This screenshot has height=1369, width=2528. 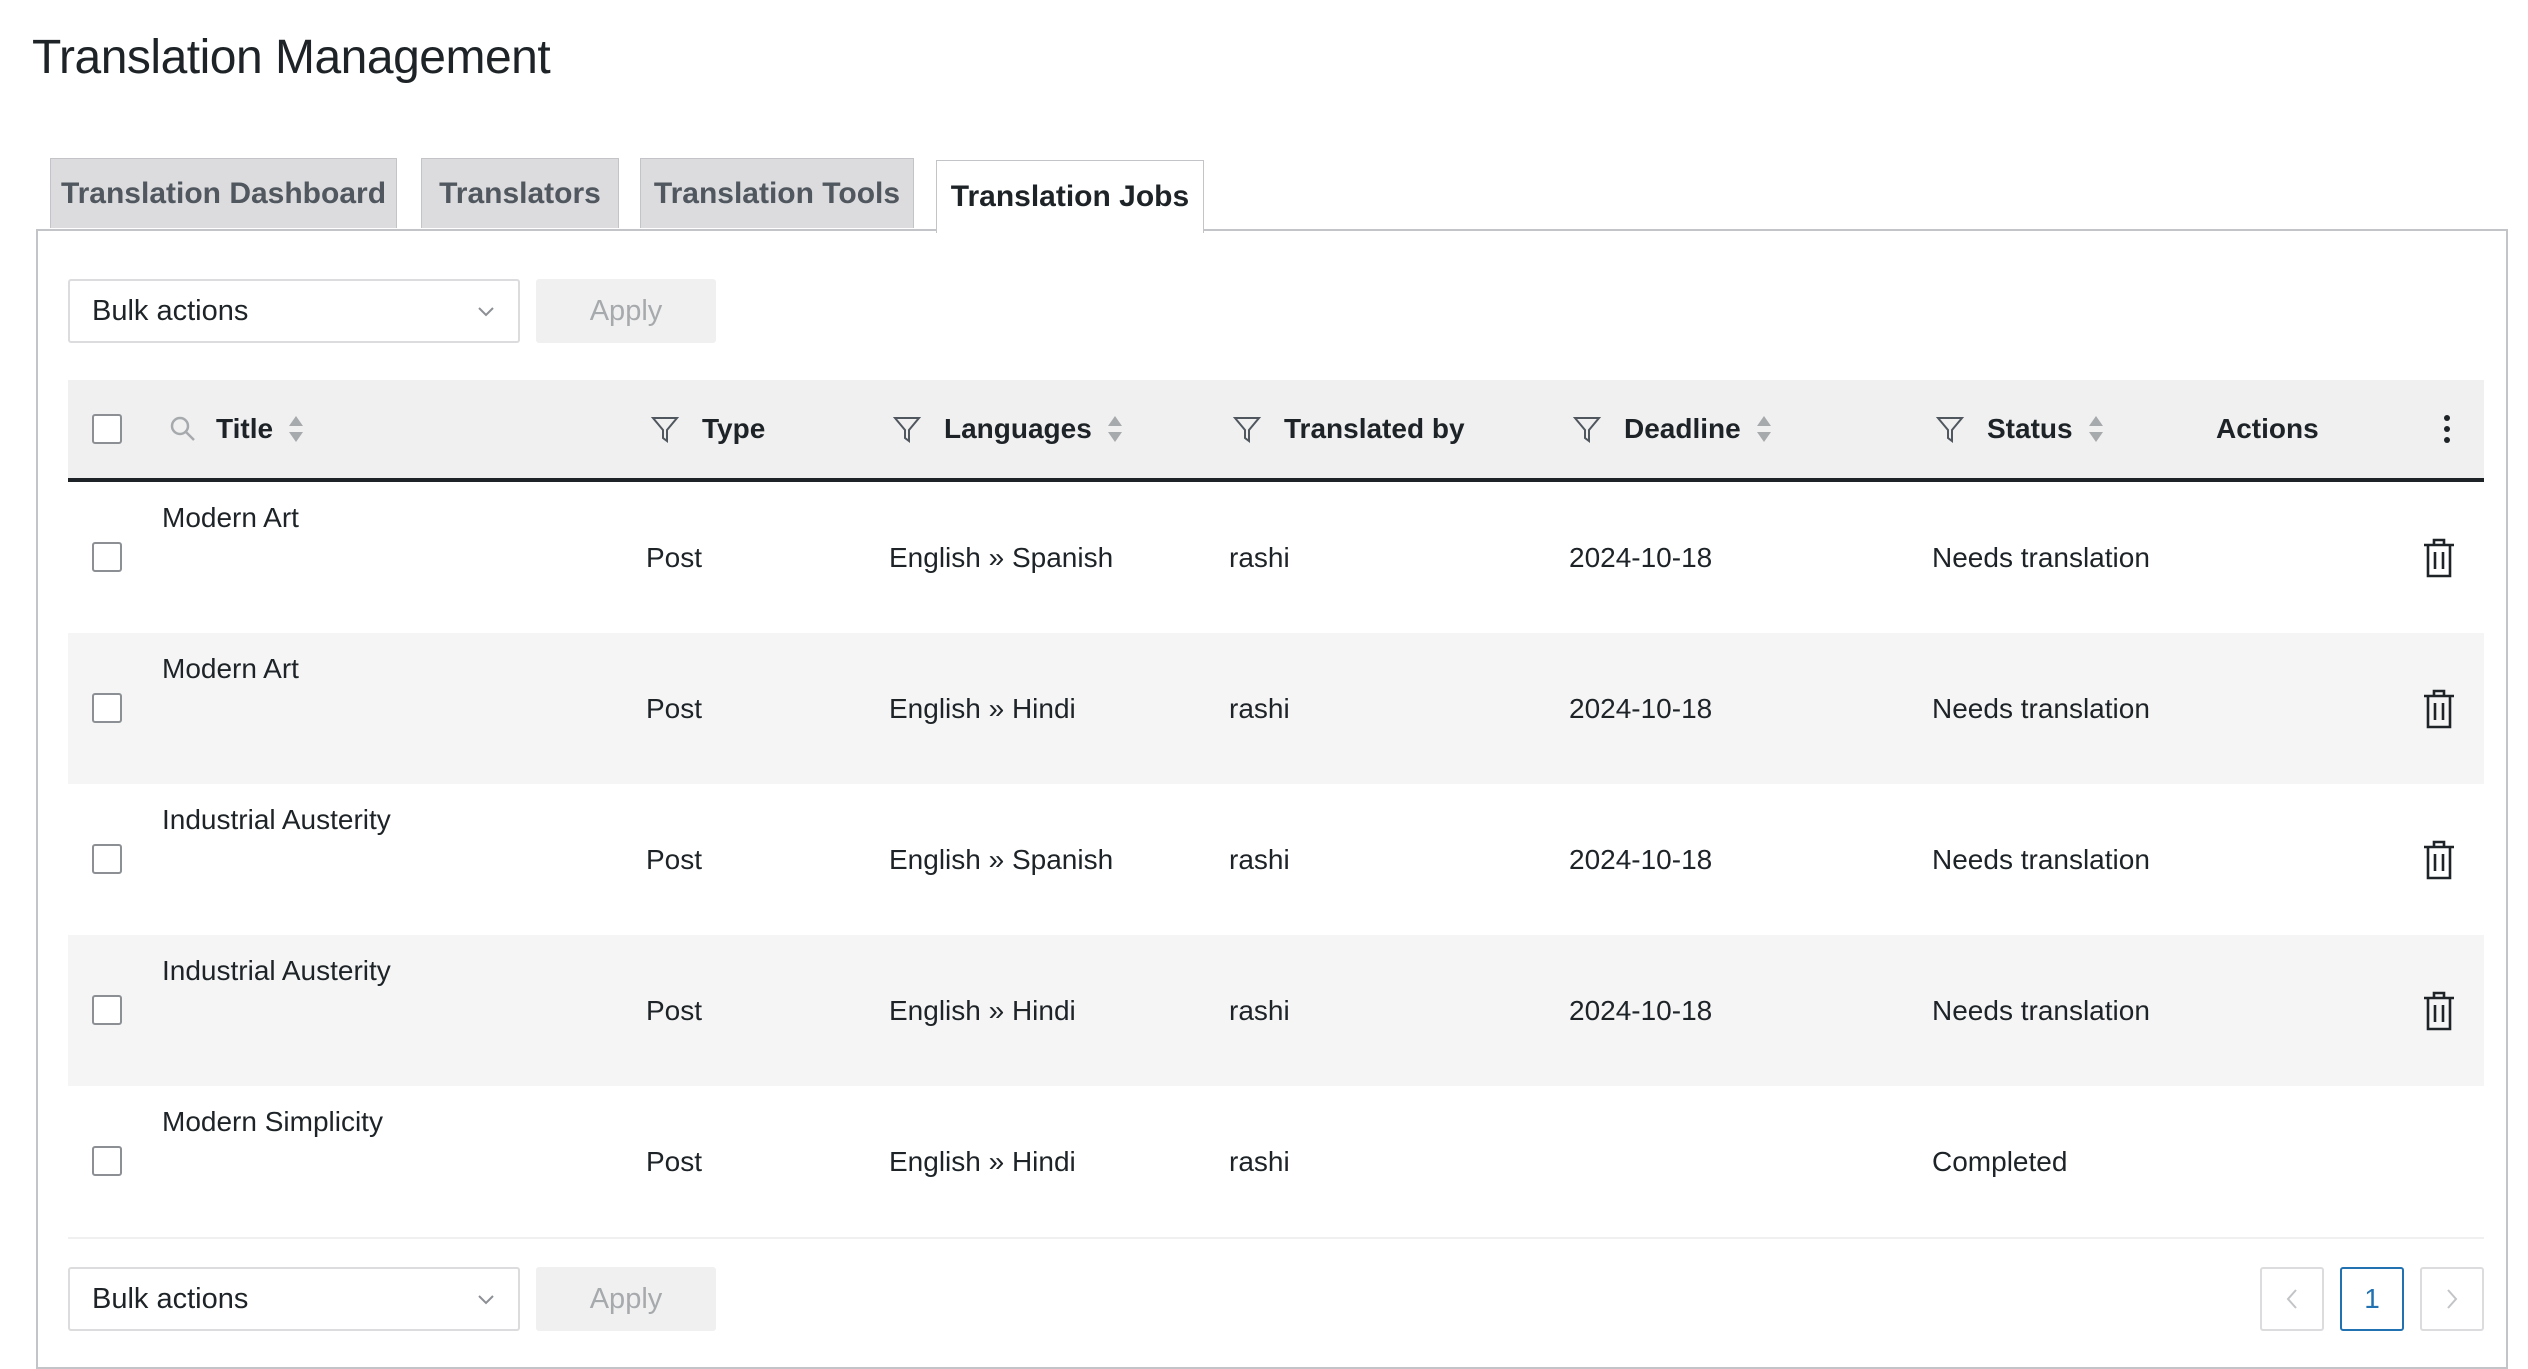 What do you see at coordinates (626, 1299) in the screenshot?
I see `apply-button-bottom: Apply` at bounding box center [626, 1299].